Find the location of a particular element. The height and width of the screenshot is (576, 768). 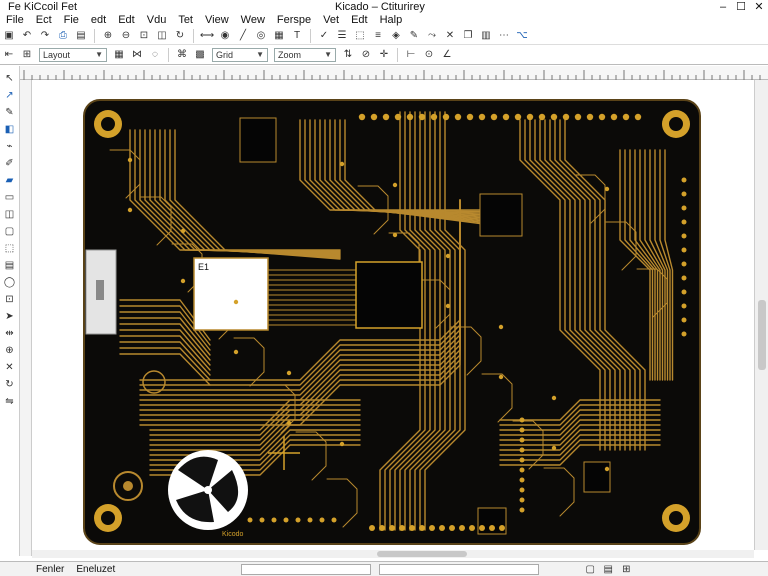

horizontal-scrollbar is located at coordinates (393, 554).